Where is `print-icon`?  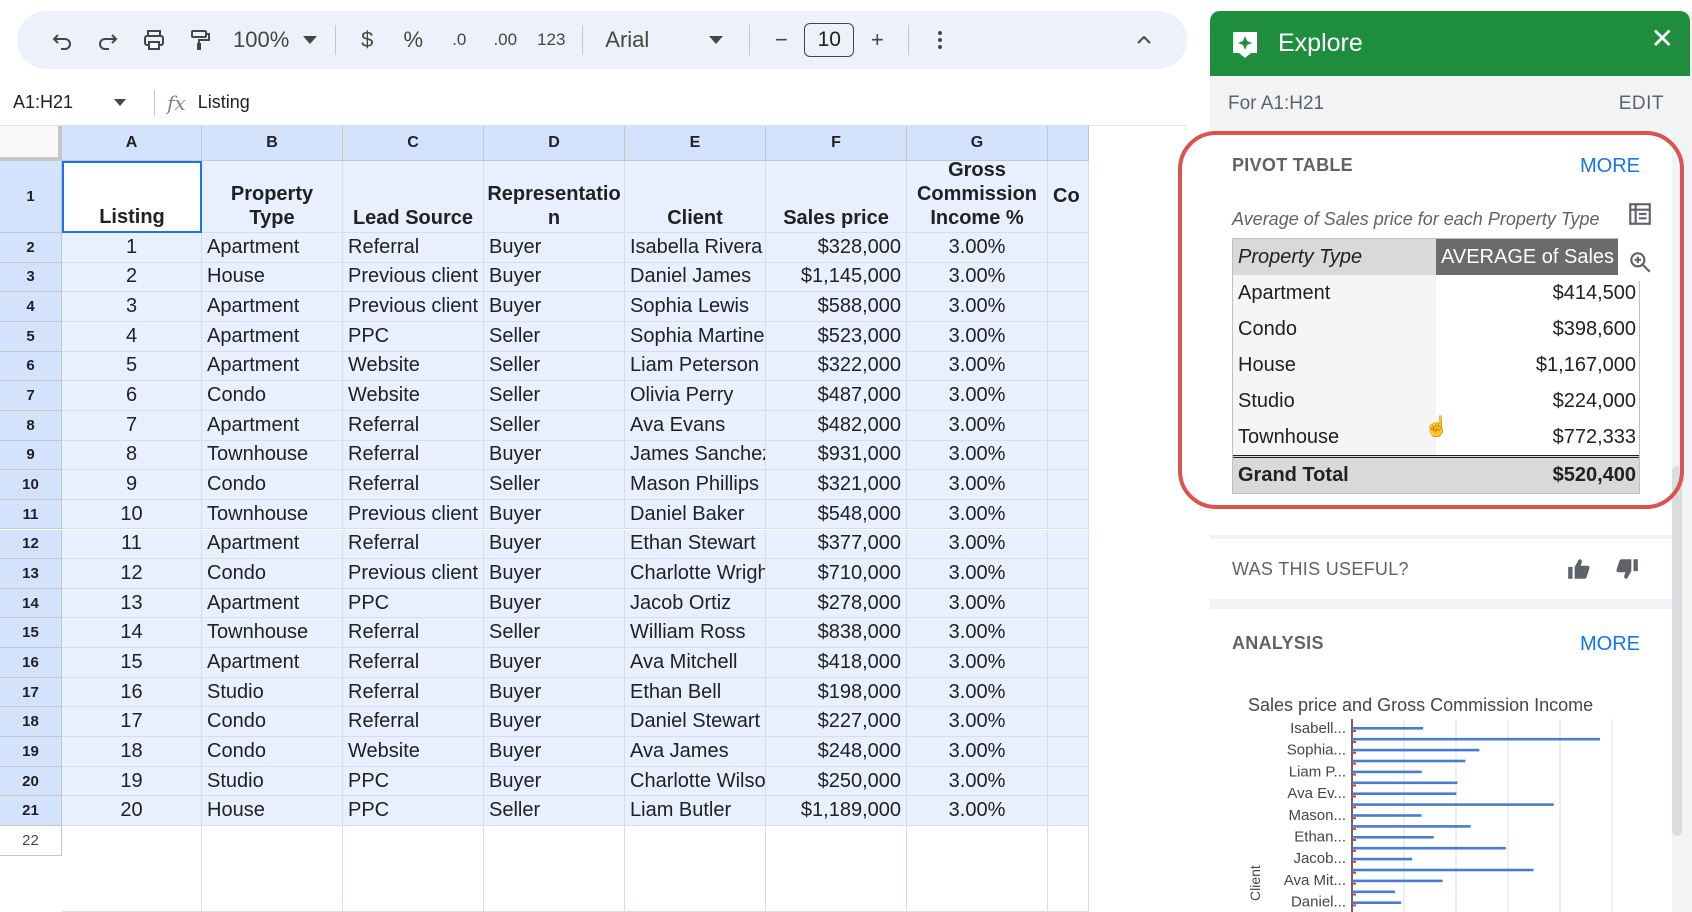
print-icon is located at coordinates (154, 40).